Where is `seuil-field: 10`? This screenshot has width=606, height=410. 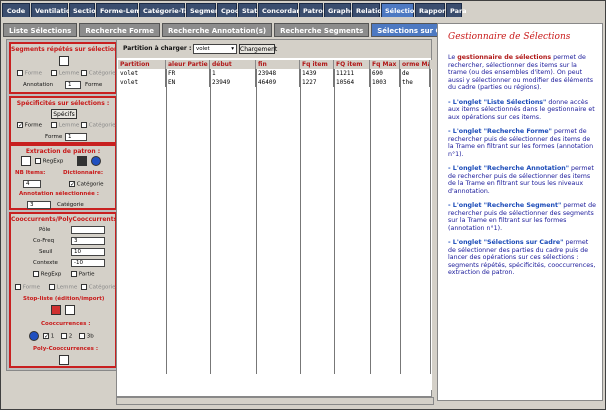
seuil-field: 10 is located at coordinates (88, 252).